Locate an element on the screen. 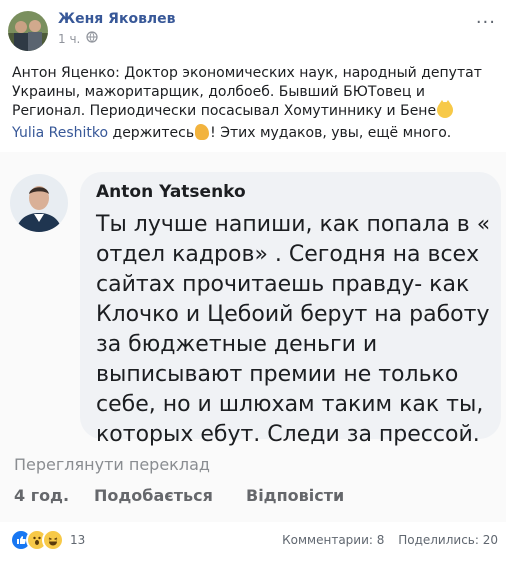 The height and width of the screenshot is (562, 506). commenter-avatar is located at coordinates (39, 203).